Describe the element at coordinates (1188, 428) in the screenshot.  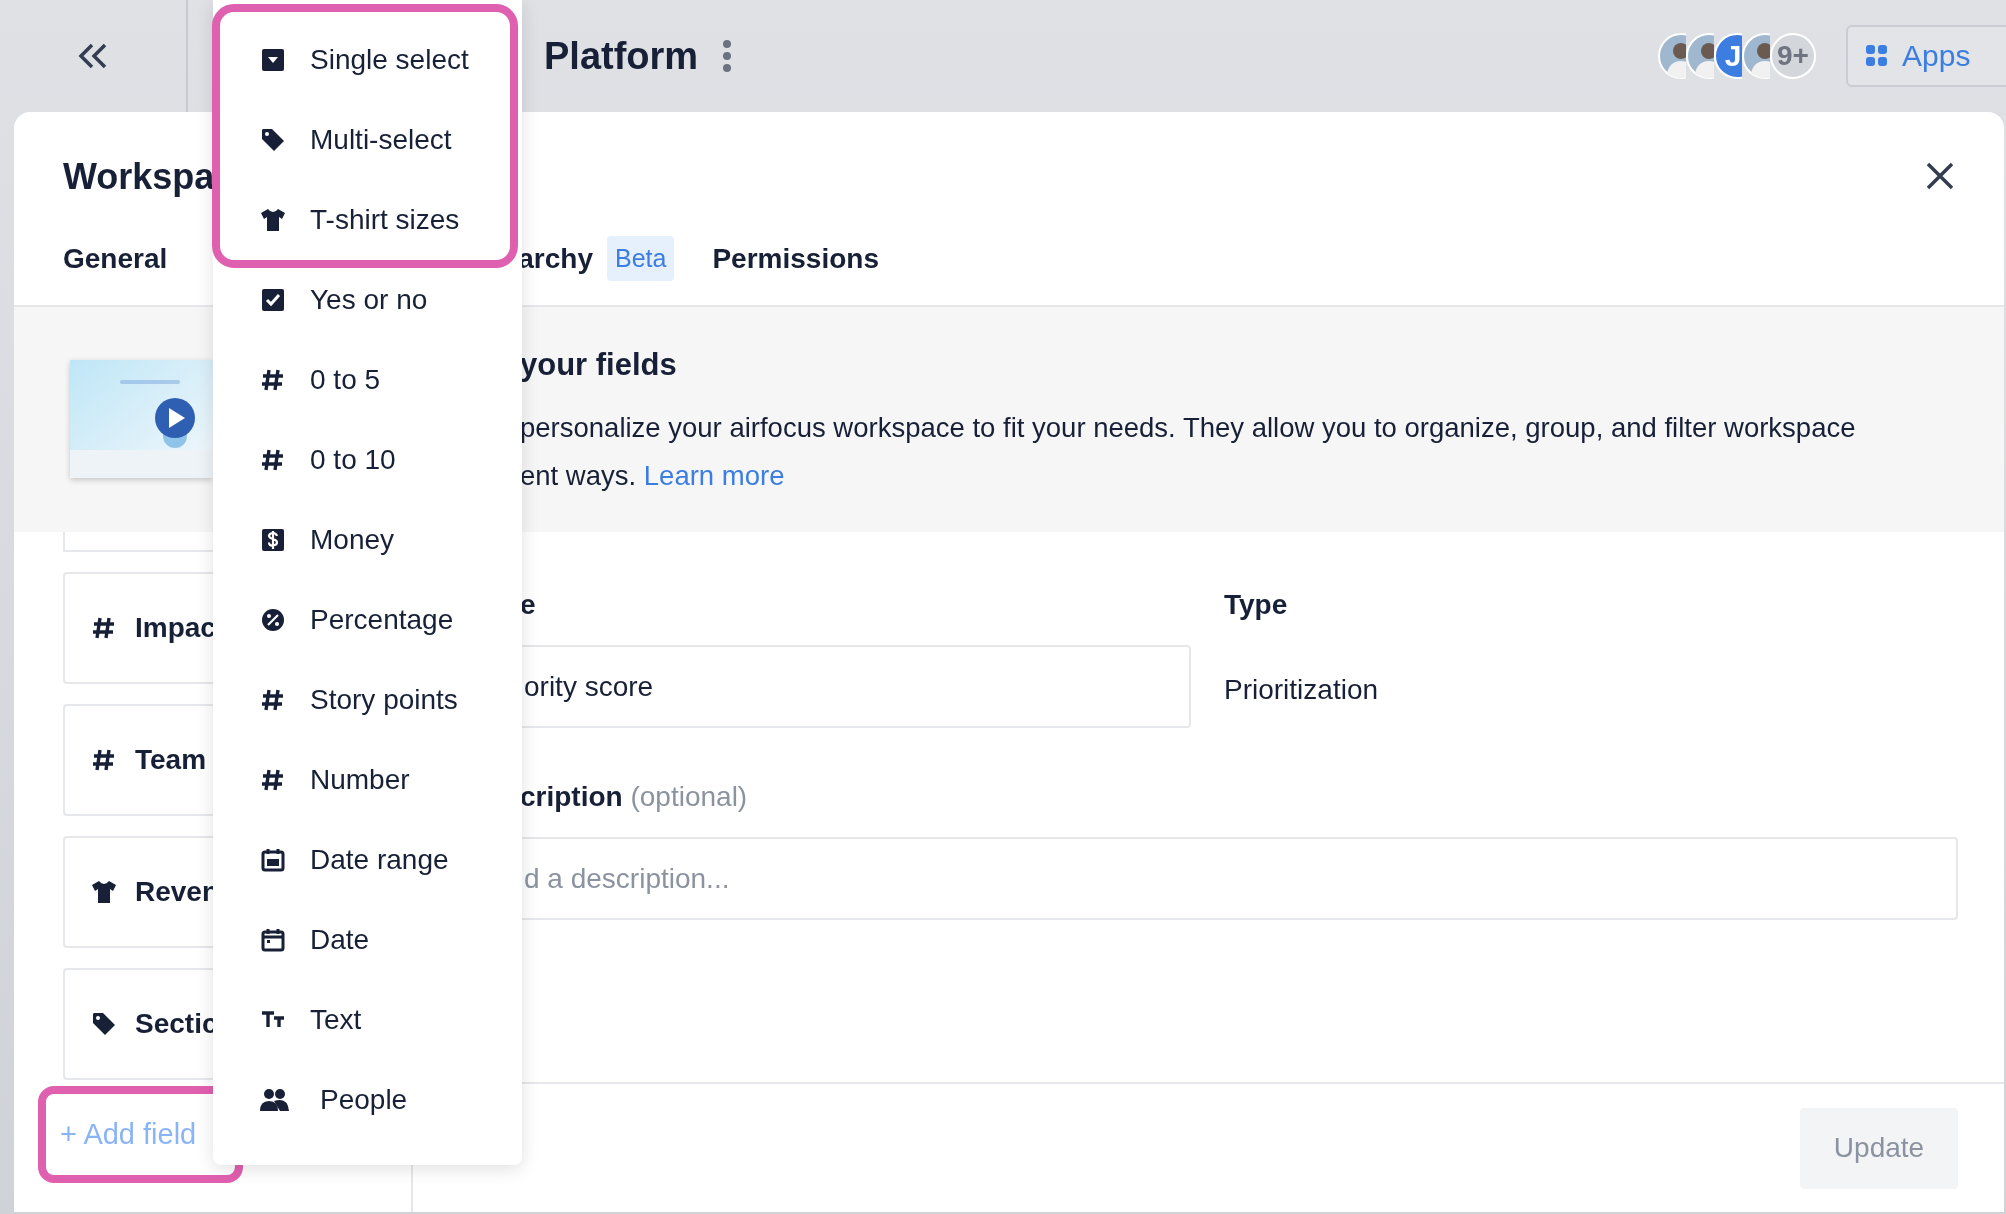
I see `description-text: personalize your airfocus workspace to fit your needs. They allow you to organize, group, and filter workspace` at that location.